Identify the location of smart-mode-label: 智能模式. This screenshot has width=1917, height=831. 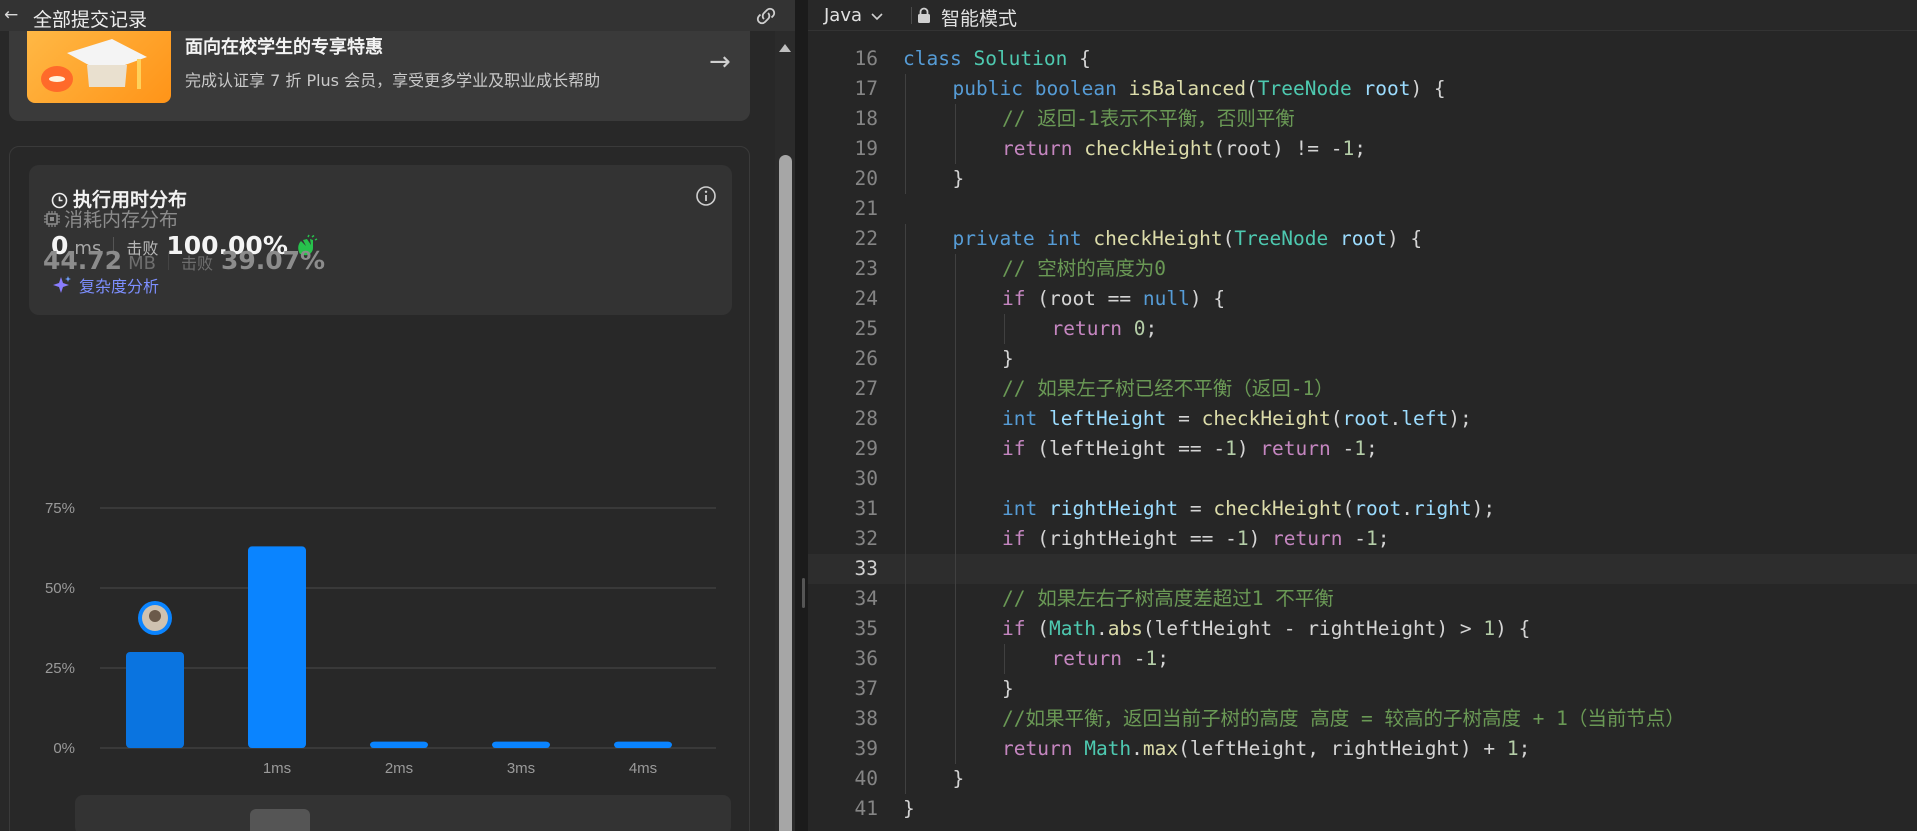
(979, 17).